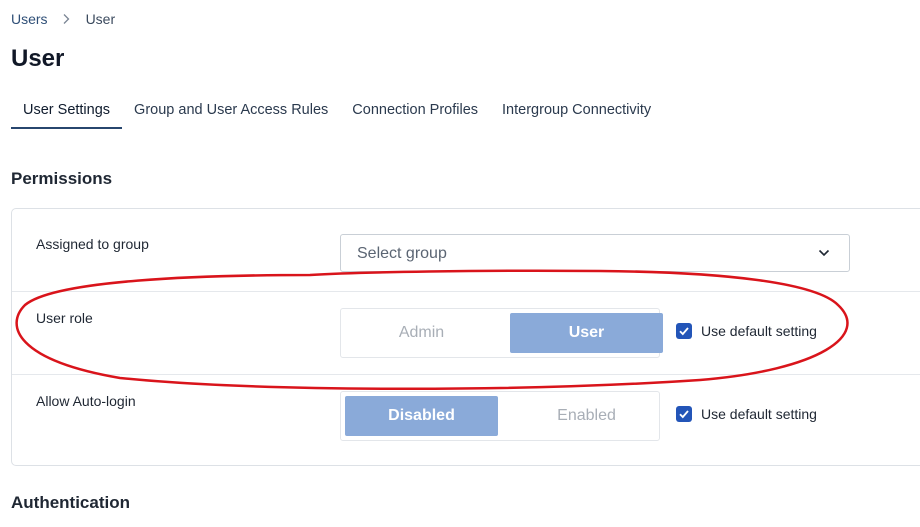  I want to click on section-title-permissions: Permissions, so click(62, 178).